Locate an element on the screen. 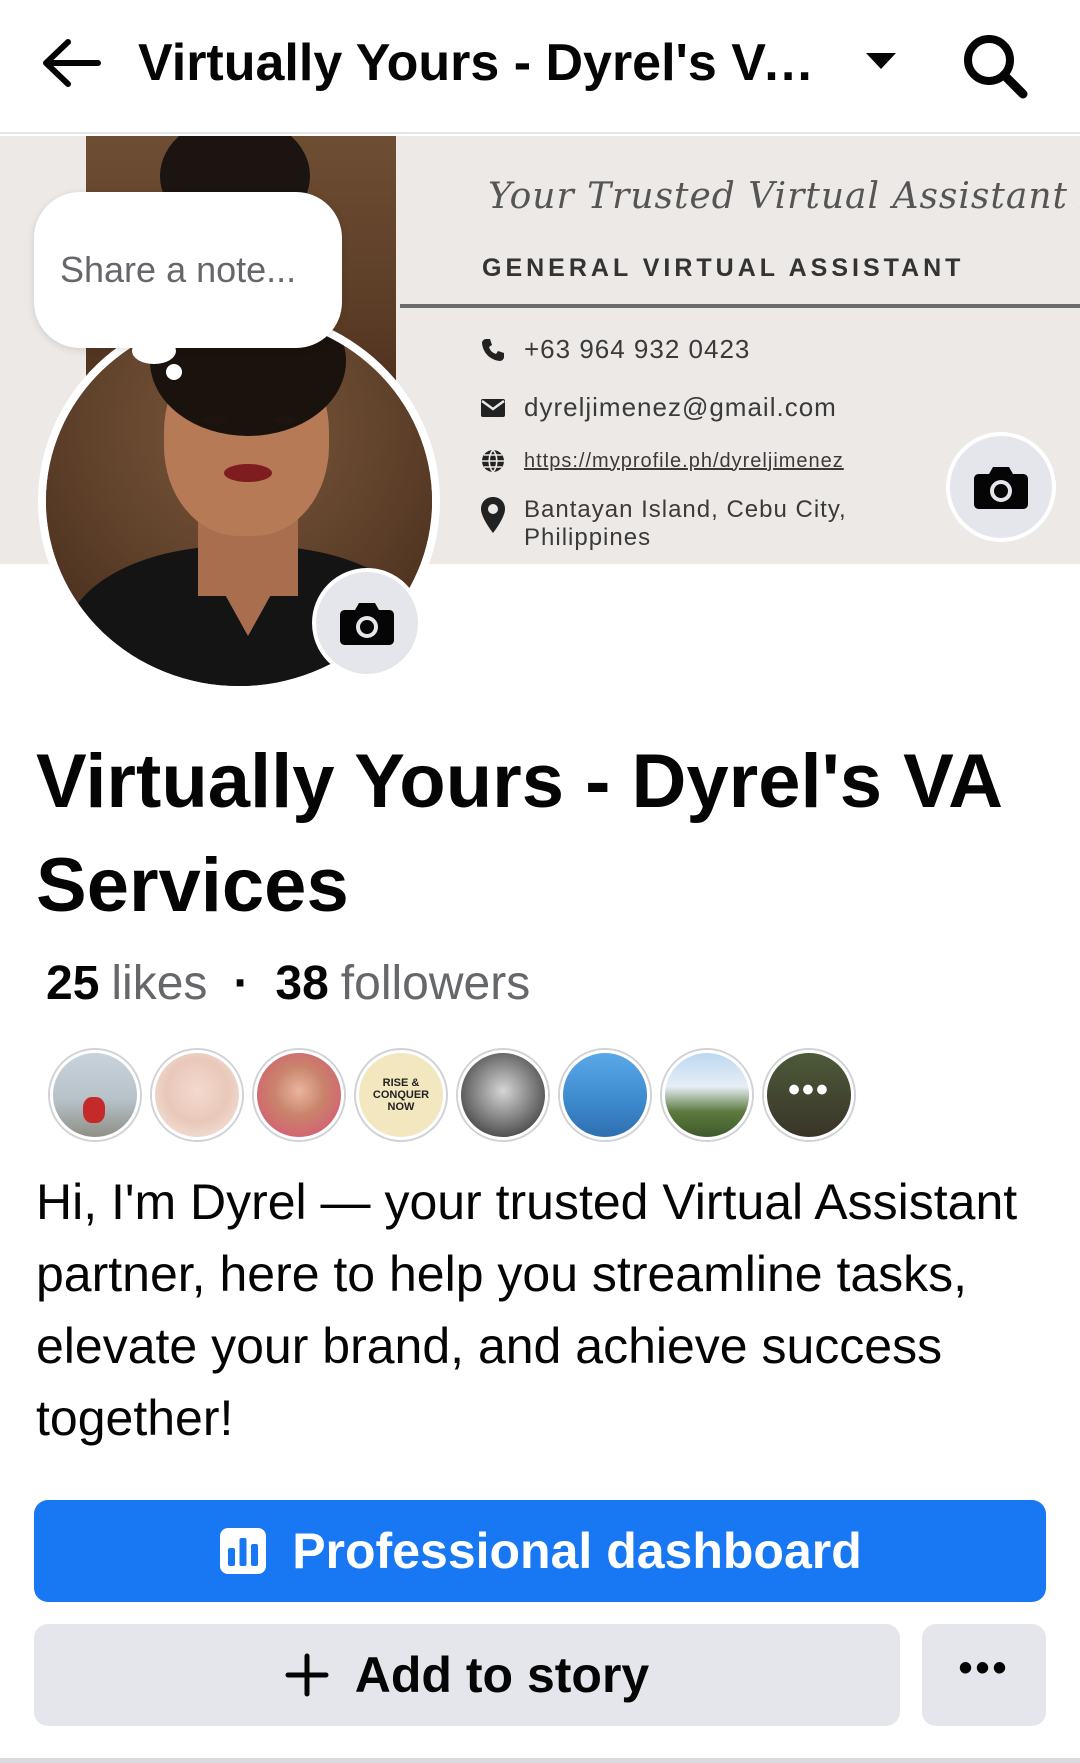 The width and height of the screenshot is (1080, 1763). note-bubble-tail-dot is located at coordinates (174, 372).